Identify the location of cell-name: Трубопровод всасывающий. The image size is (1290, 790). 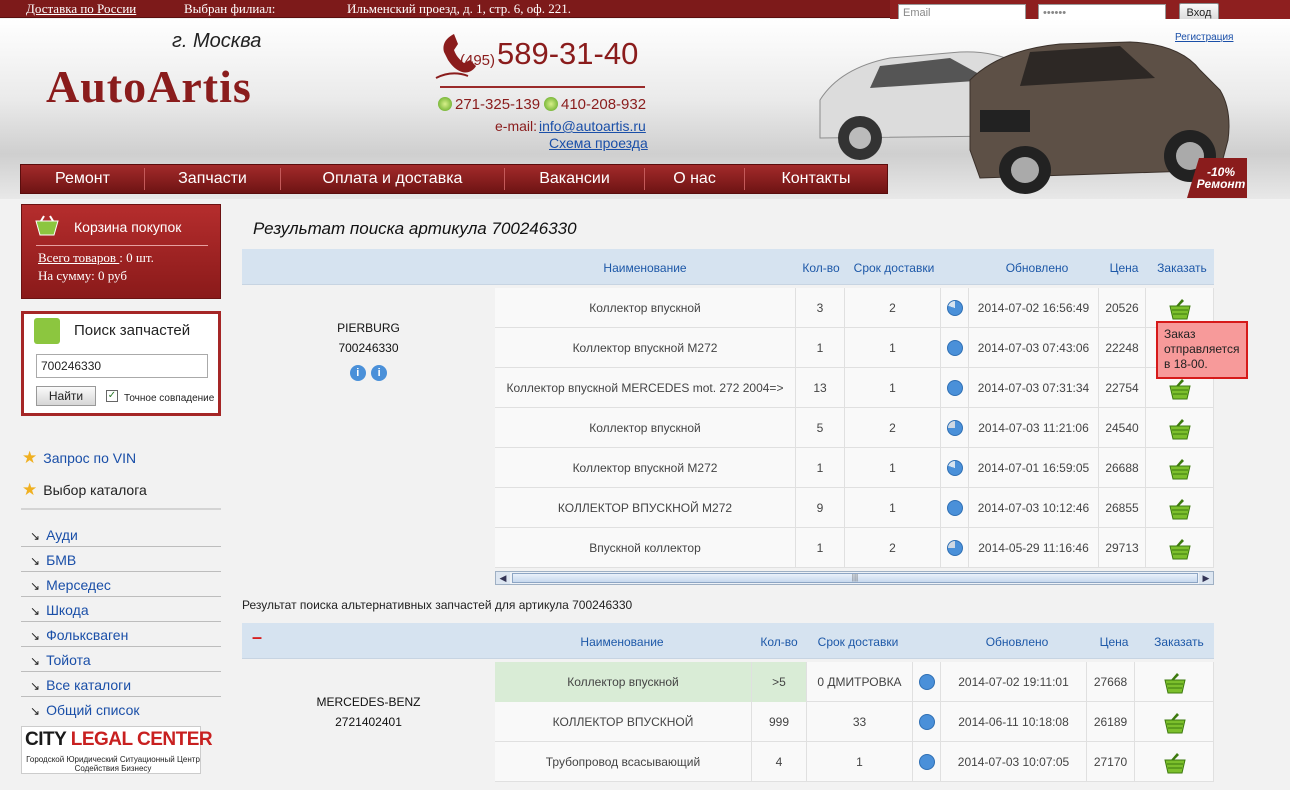
(623, 762).